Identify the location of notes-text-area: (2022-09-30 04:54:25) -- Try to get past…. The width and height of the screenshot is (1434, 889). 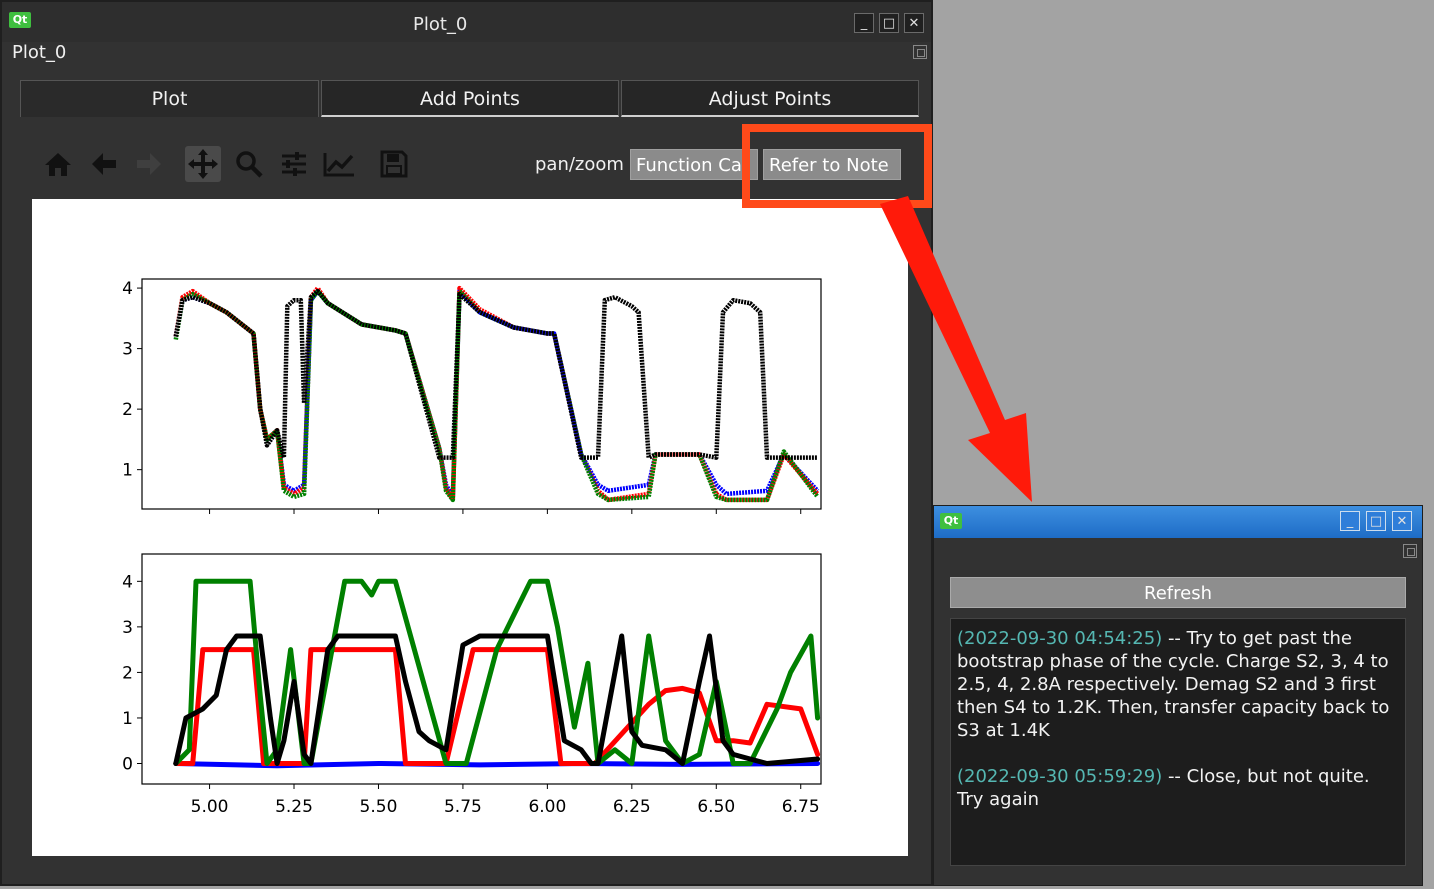
(1178, 742).